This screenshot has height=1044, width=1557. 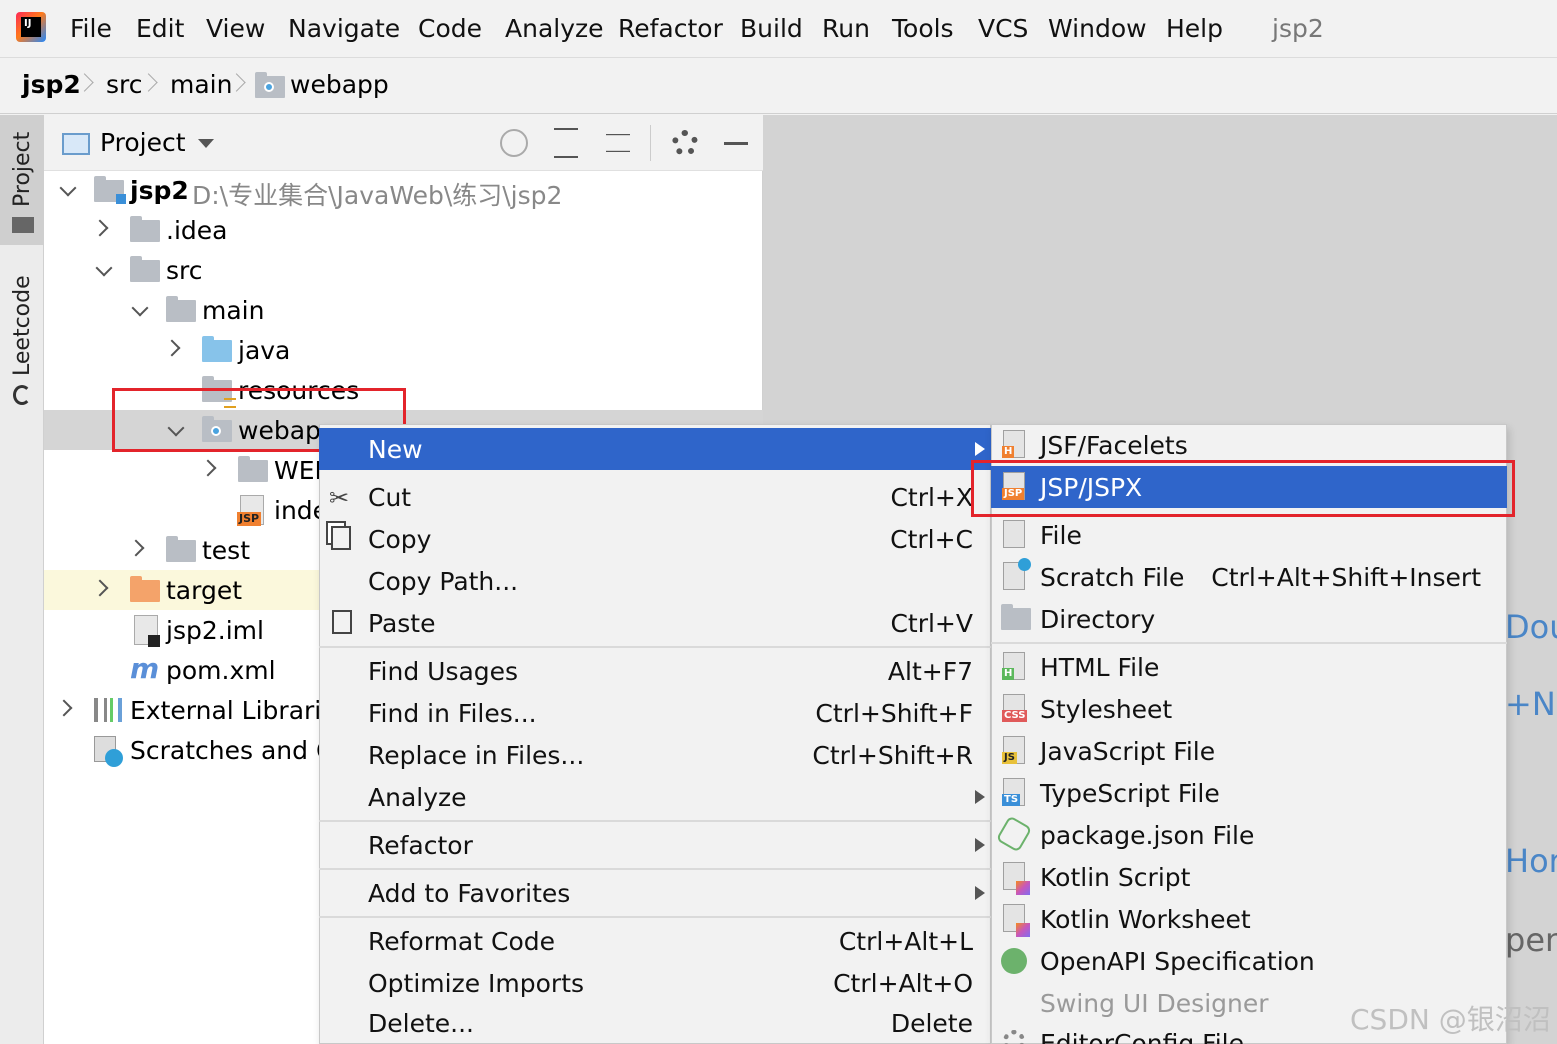 What do you see at coordinates (22, 579) in the screenshot?
I see `tool-window-strip` at bounding box center [22, 579].